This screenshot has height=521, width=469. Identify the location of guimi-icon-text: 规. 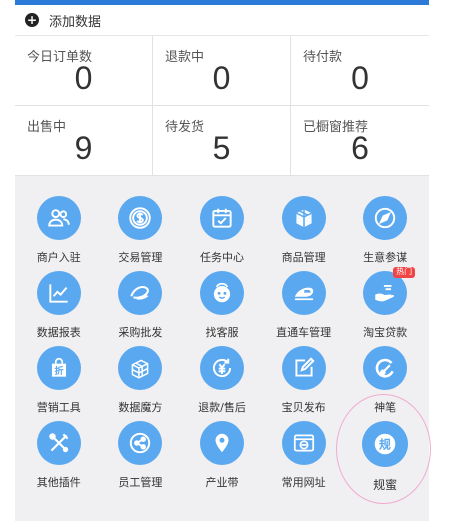
(385, 444).